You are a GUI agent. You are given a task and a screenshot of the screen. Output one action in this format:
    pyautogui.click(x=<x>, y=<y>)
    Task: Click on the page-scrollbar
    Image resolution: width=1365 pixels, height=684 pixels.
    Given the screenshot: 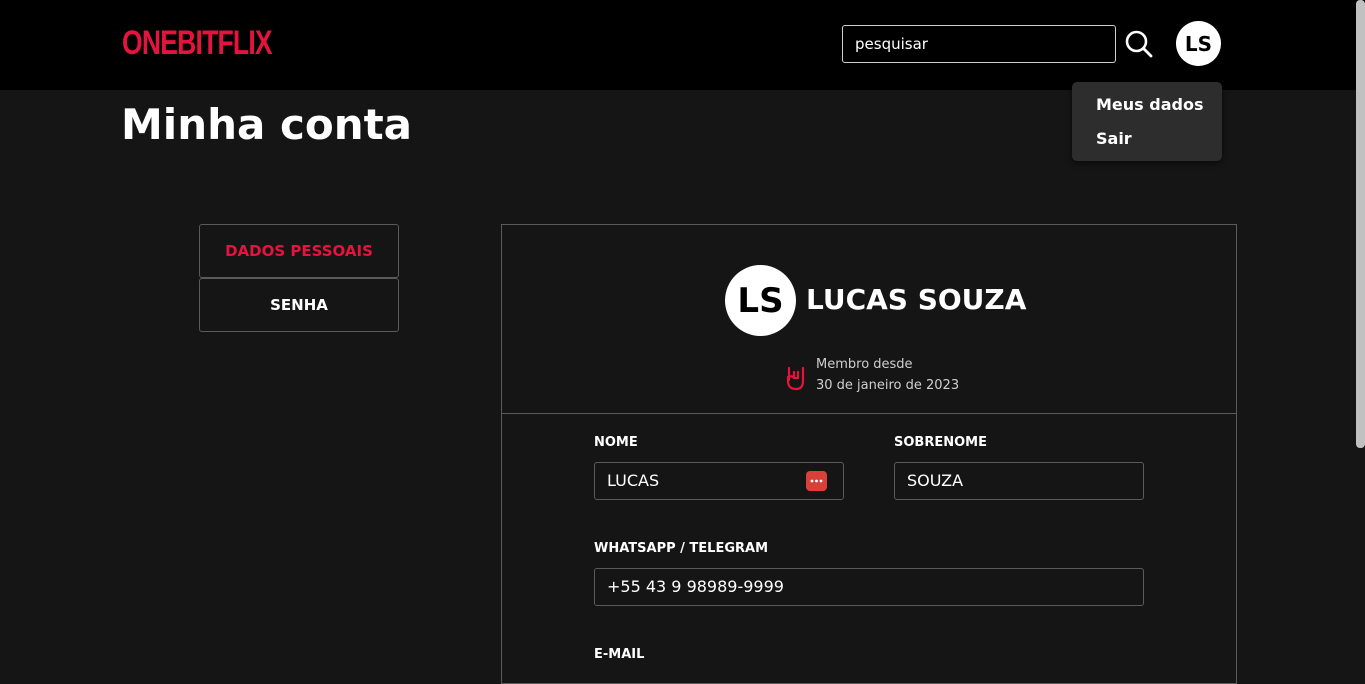 What is the action you would take?
    pyautogui.click(x=1360, y=224)
    